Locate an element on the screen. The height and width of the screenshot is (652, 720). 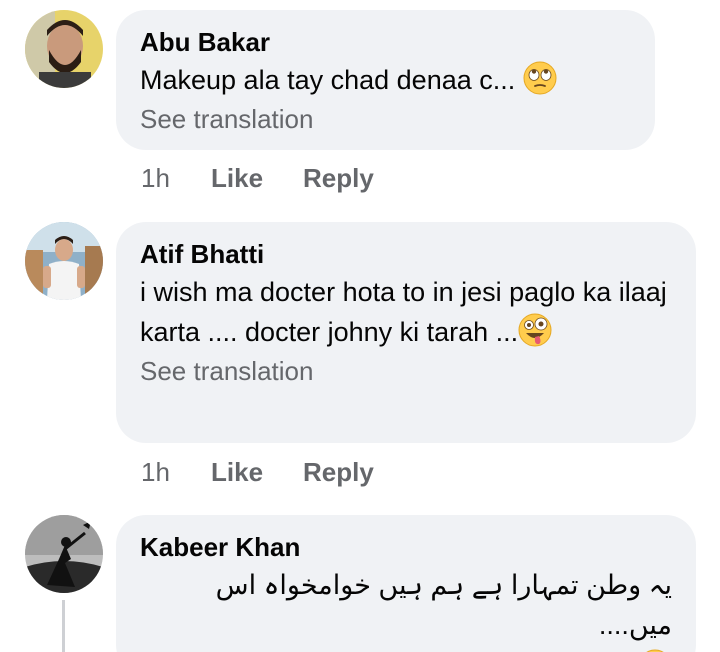
rolling-eyes-emoji-icon is located at coordinates (540, 78).